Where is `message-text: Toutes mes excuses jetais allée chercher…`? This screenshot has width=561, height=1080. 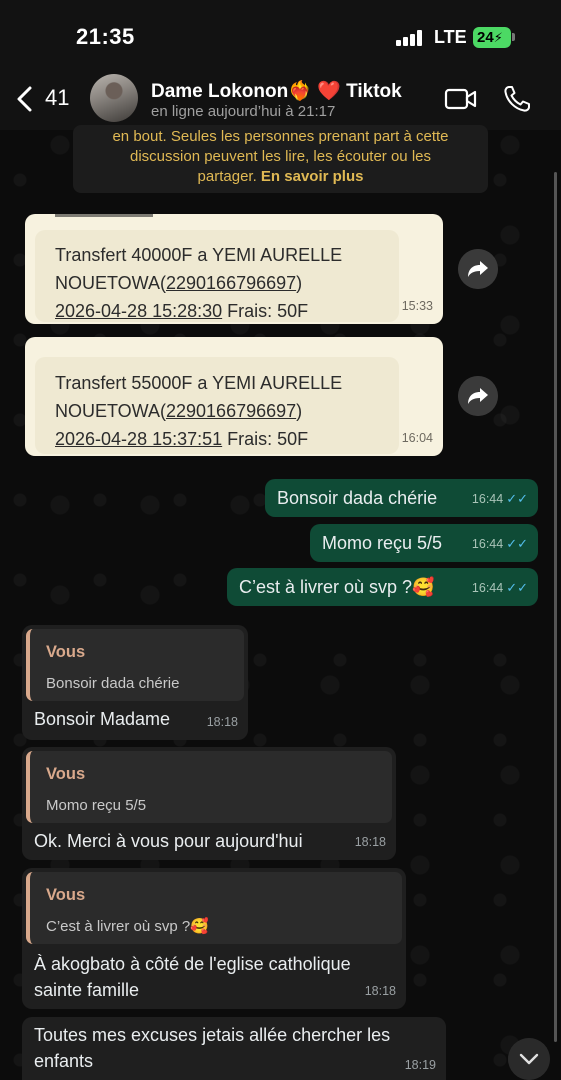 message-text: Toutes mes excuses jetais allée chercher… is located at coordinates (212, 1035).